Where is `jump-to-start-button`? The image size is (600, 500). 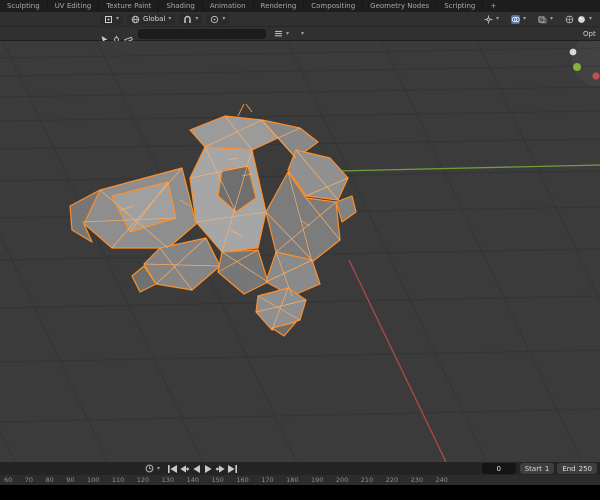
jump-to-start-button is located at coordinates (172, 468).